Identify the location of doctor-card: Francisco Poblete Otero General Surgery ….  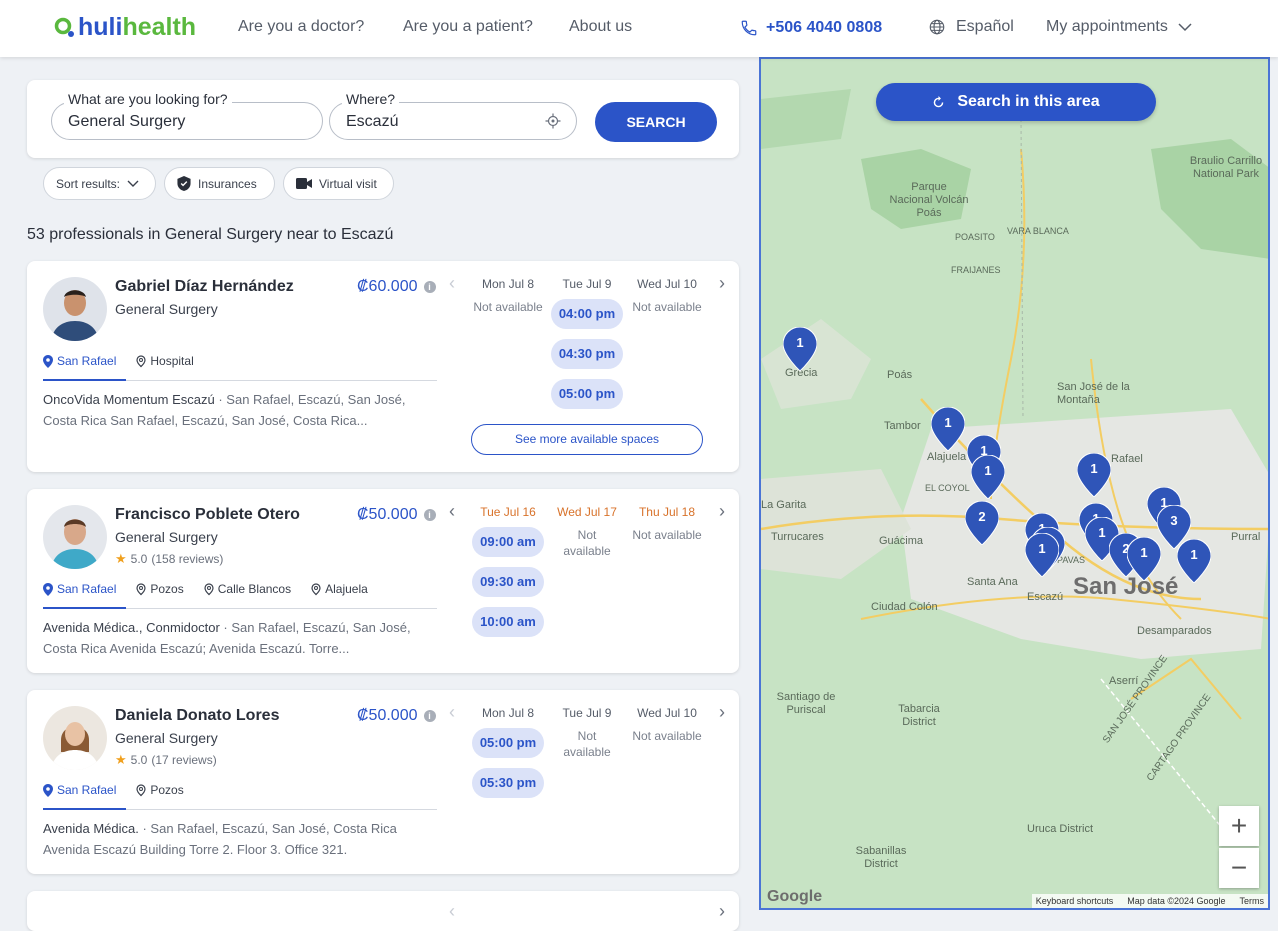
(383, 581).